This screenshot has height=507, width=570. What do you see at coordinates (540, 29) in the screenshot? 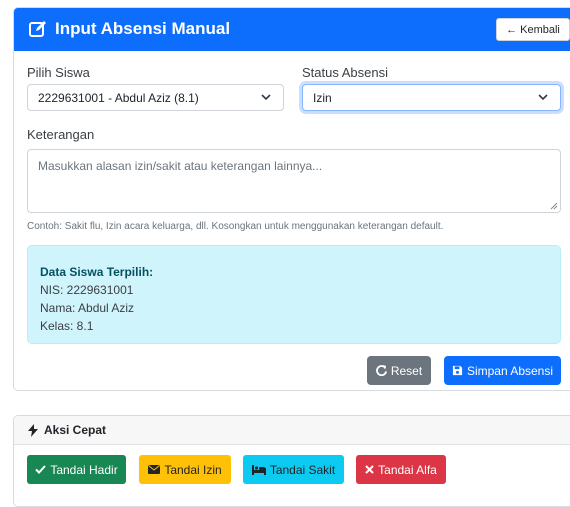
I see `back-button-label: Kembali` at bounding box center [540, 29].